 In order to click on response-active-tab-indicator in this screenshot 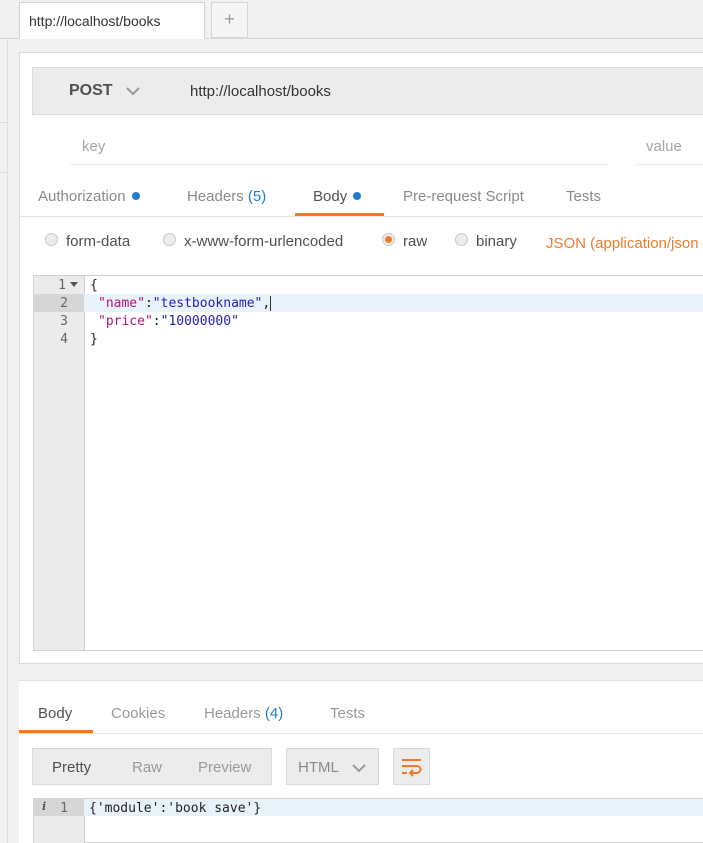, I will do `click(56, 731)`.